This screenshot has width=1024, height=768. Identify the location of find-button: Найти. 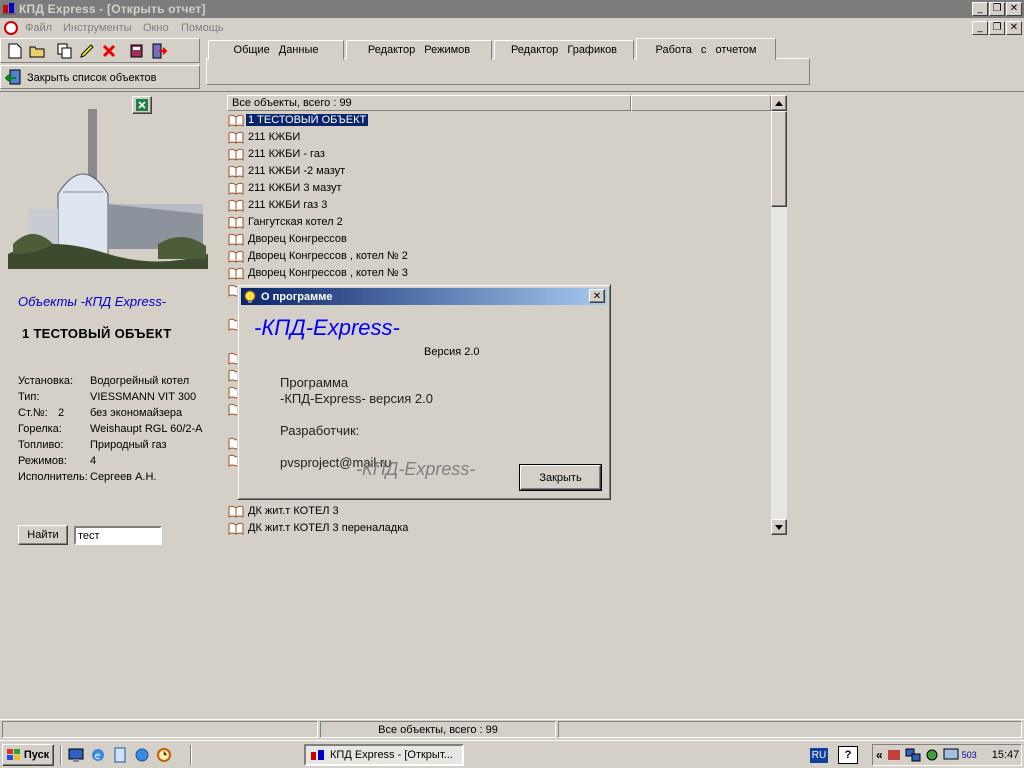
(43, 535).